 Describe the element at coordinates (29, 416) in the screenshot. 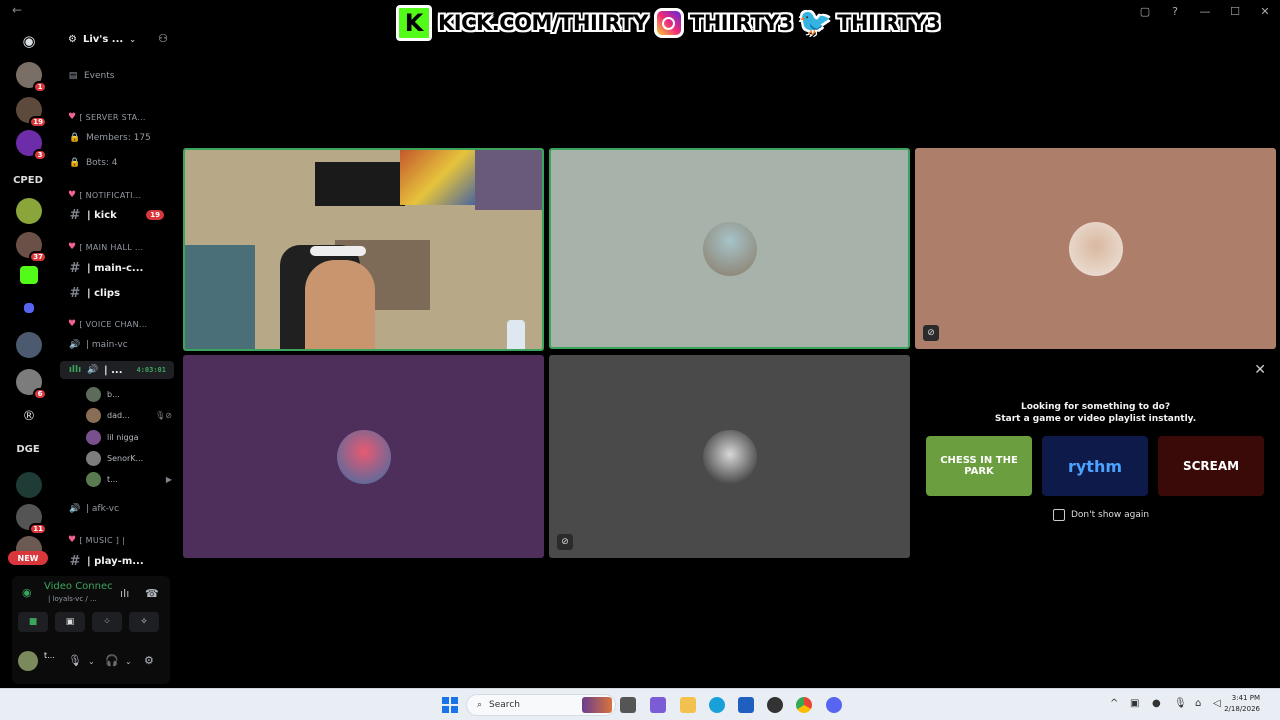

I see `server-icon: ®` at that location.